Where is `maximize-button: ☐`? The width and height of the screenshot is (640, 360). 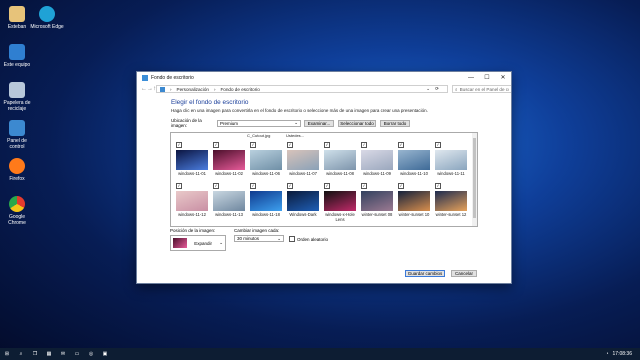
maximize-button: ☐ is located at coordinates (487, 77).